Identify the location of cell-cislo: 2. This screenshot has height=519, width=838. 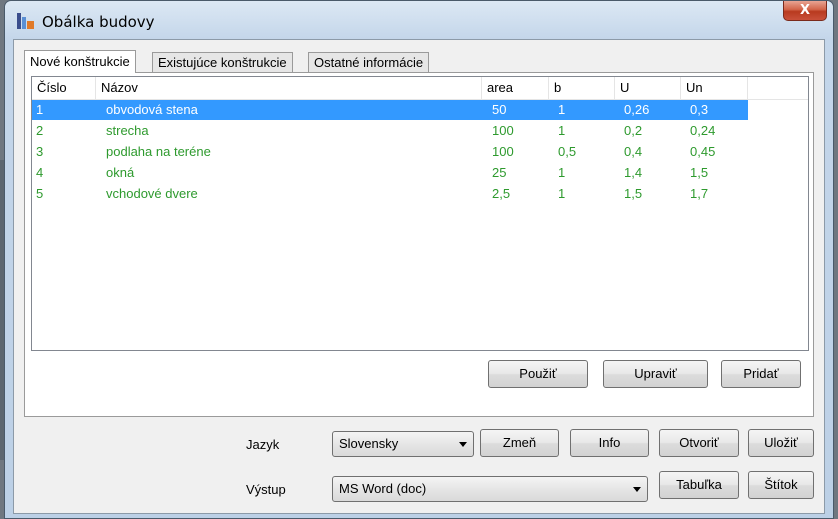
(40, 130).